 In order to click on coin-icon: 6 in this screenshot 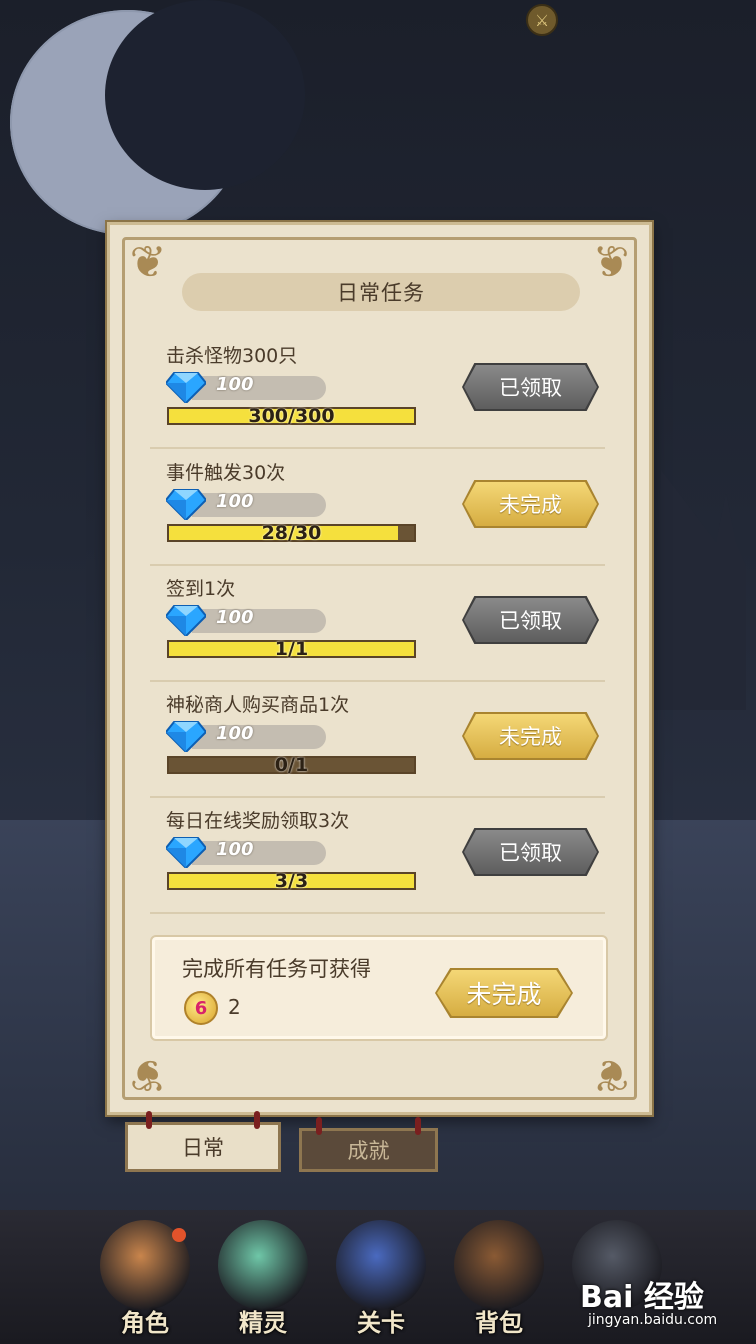, I will do `click(201, 1008)`.